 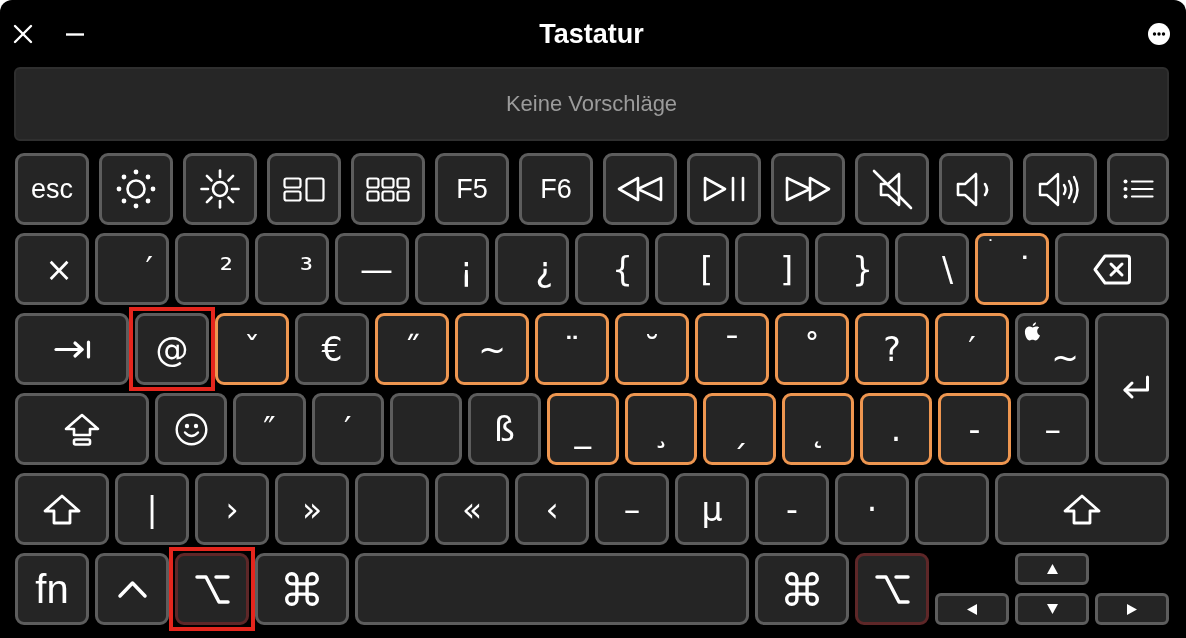 What do you see at coordinates (817, 429) in the screenshot?
I see `key: ˛` at bounding box center [817, 429].